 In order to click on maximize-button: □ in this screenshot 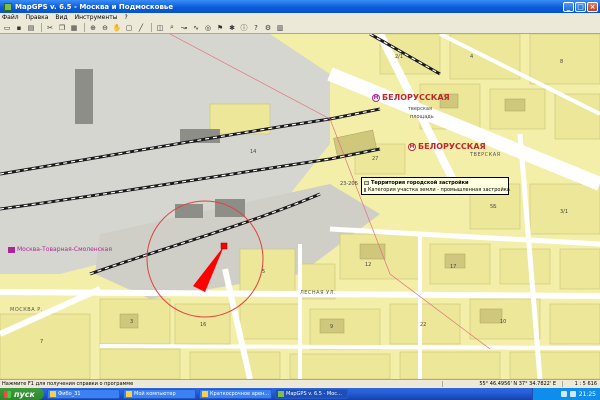, I will do `click(580, 6)`.